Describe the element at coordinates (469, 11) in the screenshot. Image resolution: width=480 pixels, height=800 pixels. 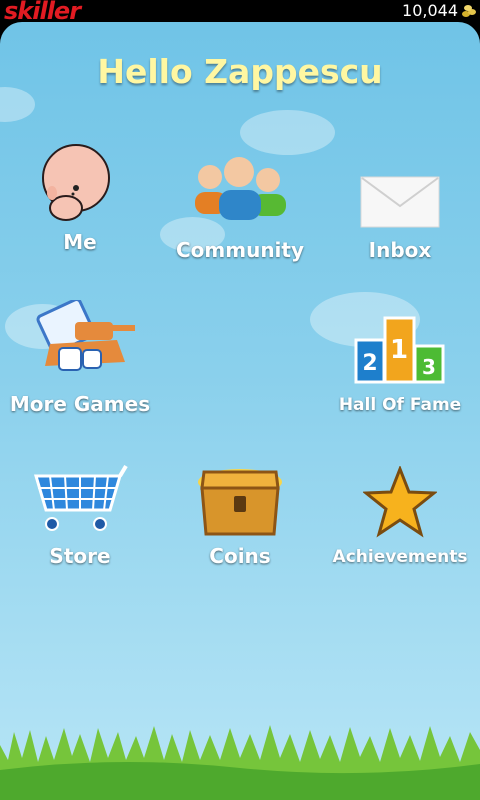
I see `coin-stack-icon` at that location.